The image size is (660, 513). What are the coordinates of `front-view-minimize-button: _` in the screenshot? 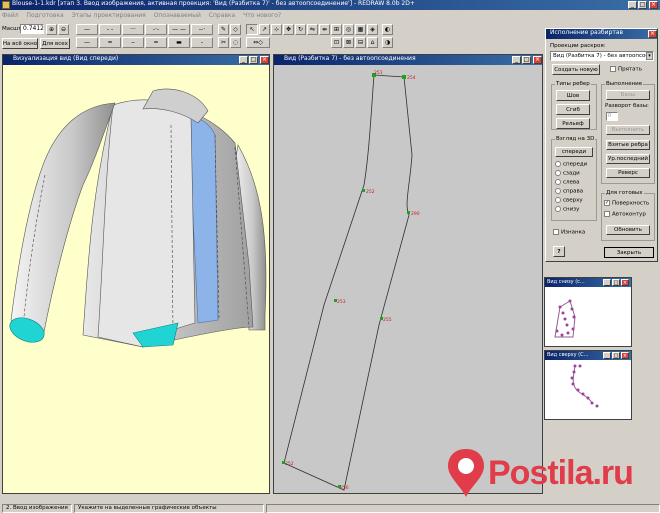 It's located at (243, 60).